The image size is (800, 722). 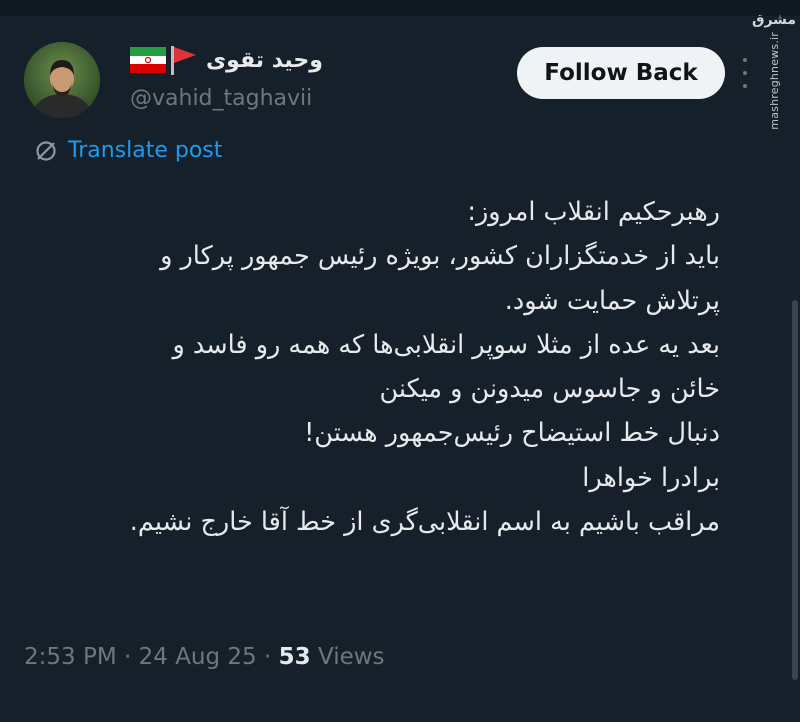 What do you see at coordinates (774, 81) in the screenshot?
I see `watermark-site: mashreghnews.ir` at bounding box center [774, 81].